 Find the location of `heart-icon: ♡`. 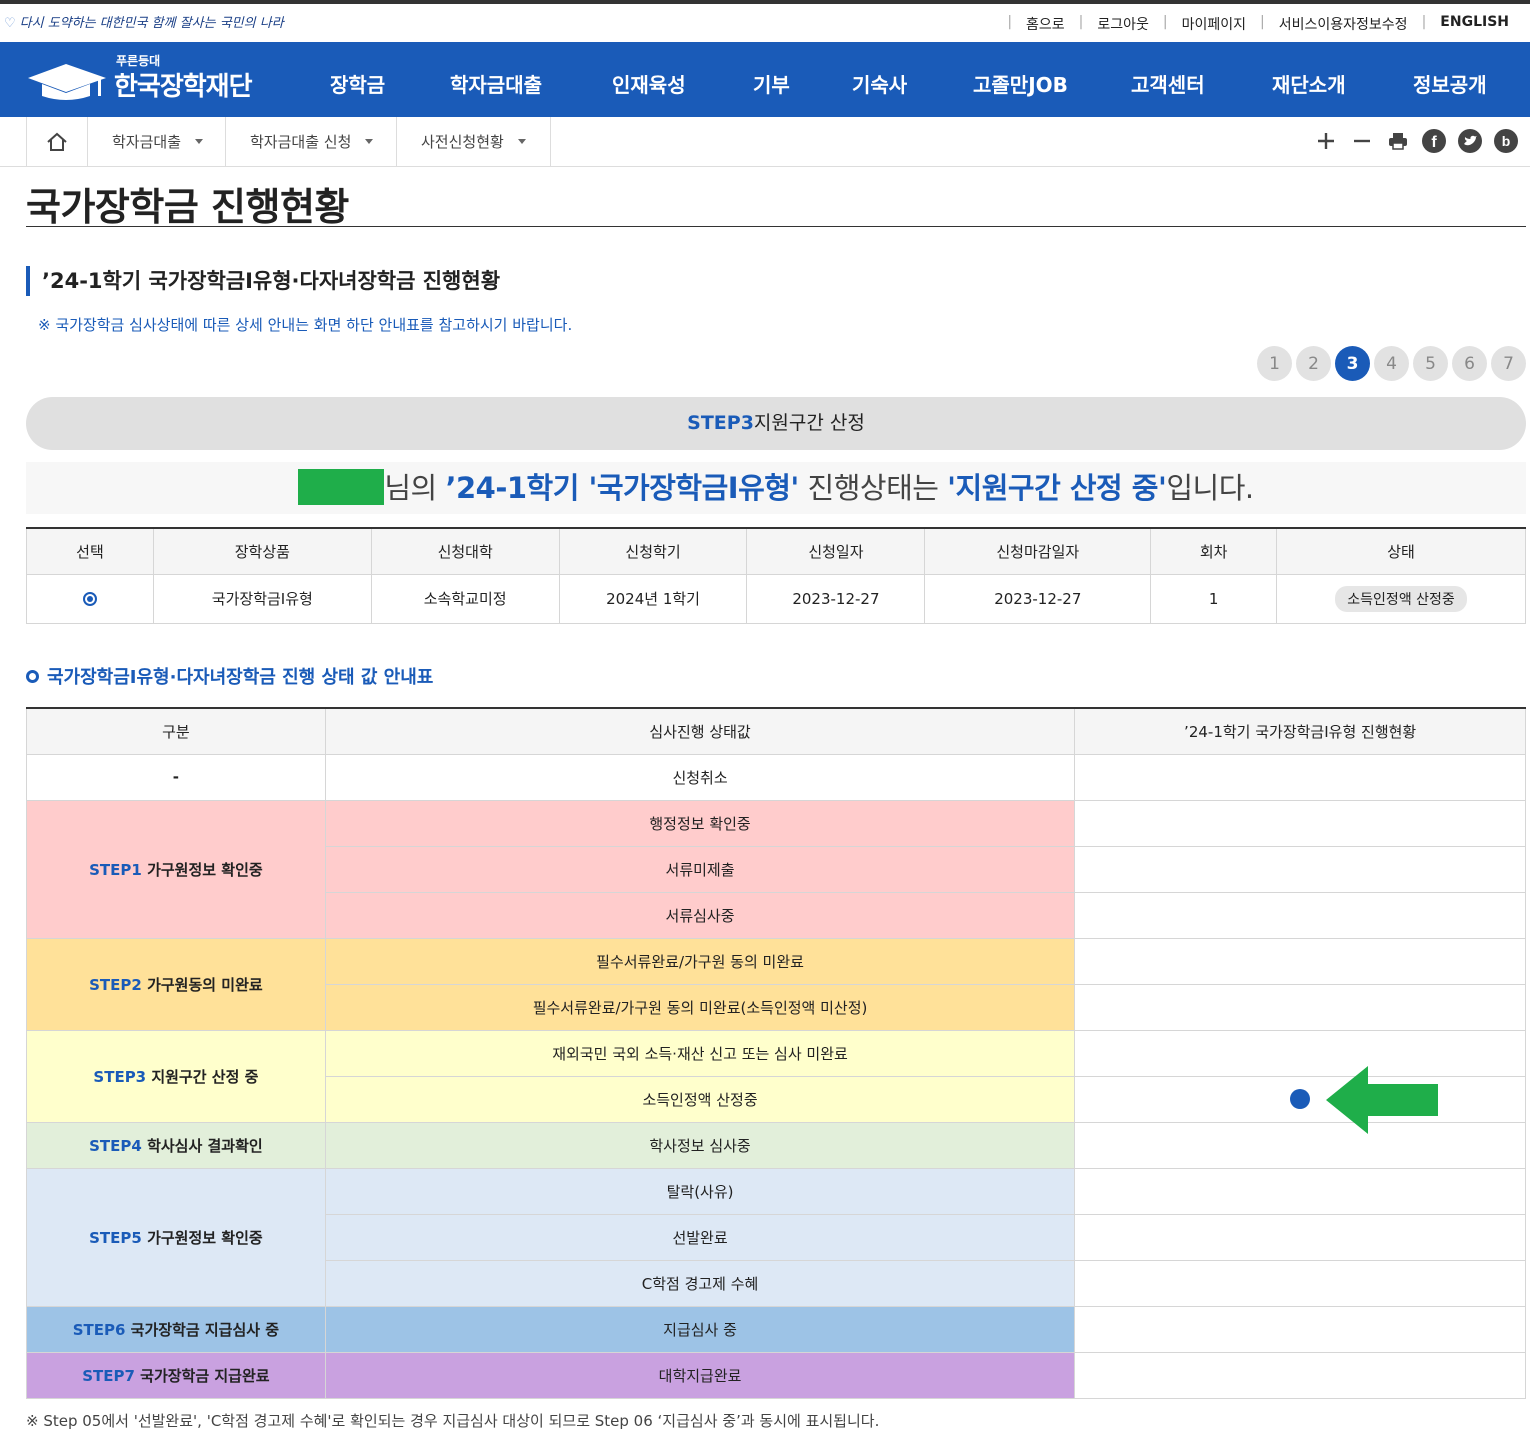

heart-icon: ♡ is located at coordinates (10, 23).